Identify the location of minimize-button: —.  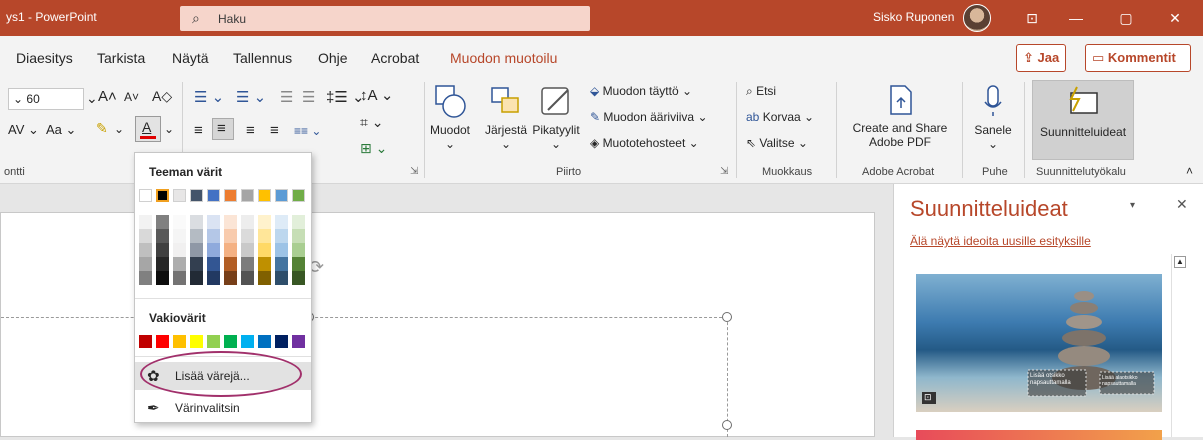
(1076, 18).